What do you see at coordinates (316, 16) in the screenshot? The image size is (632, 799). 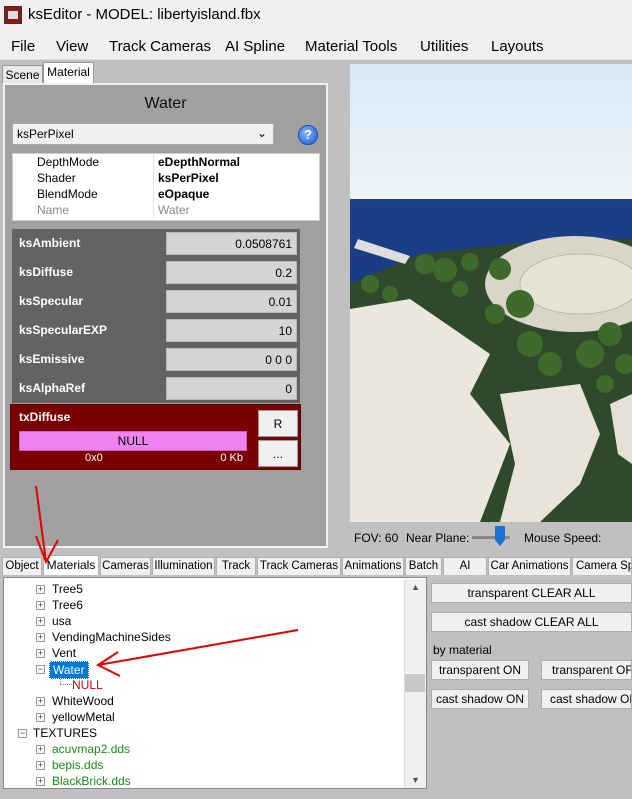 I see `title-bar: ksEditor - MODEL: libertyisland.fbx` at bounding box center [316, 16].